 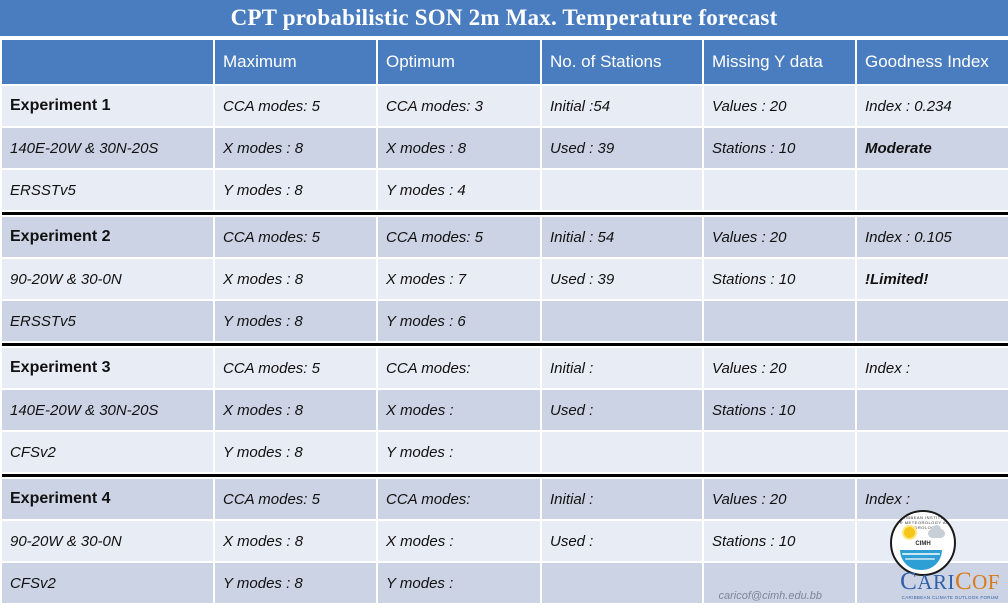 What do you see at coordinates (459, 106) in the screenshot?
I see `optimum-cca-modes: CCA modes: 3` at bounding box center [459, 106].